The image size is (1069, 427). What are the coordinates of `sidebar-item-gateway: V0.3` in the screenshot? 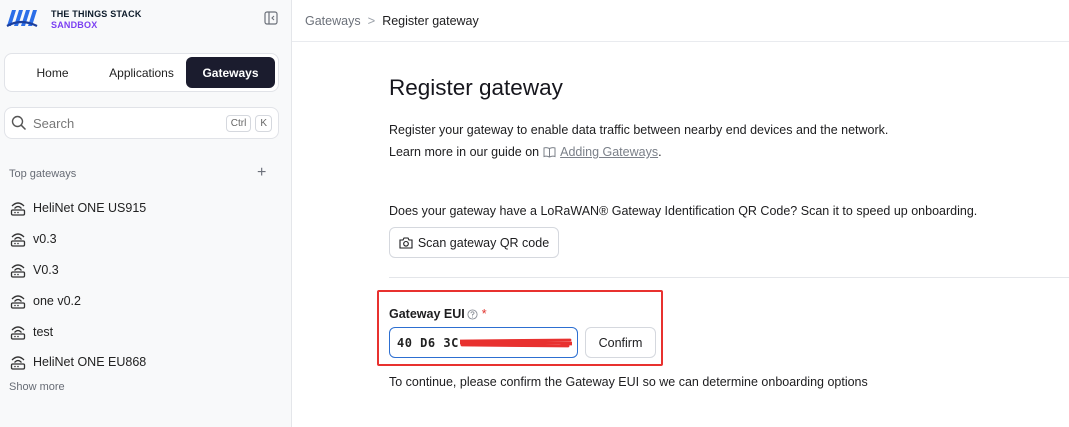 It's located at (144, 270).